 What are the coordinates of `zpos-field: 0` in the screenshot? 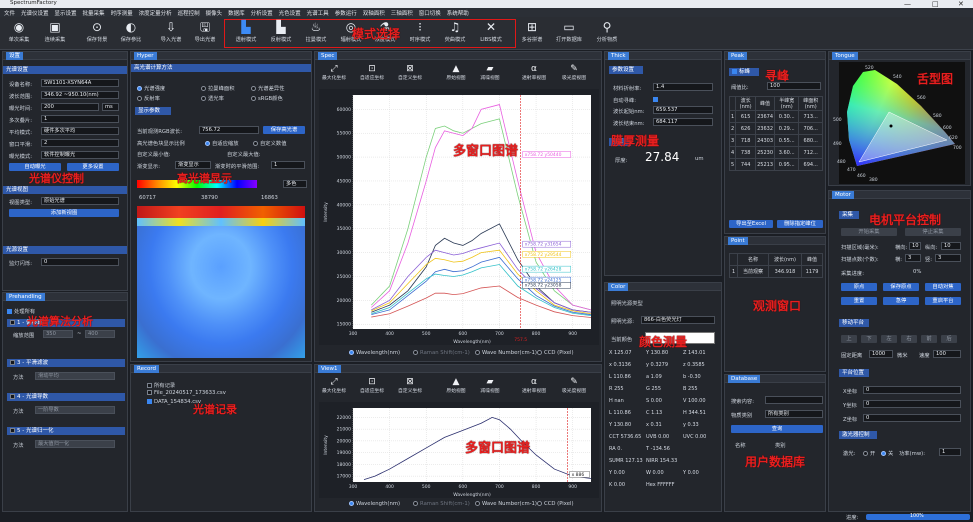 It's located at (912, 418).